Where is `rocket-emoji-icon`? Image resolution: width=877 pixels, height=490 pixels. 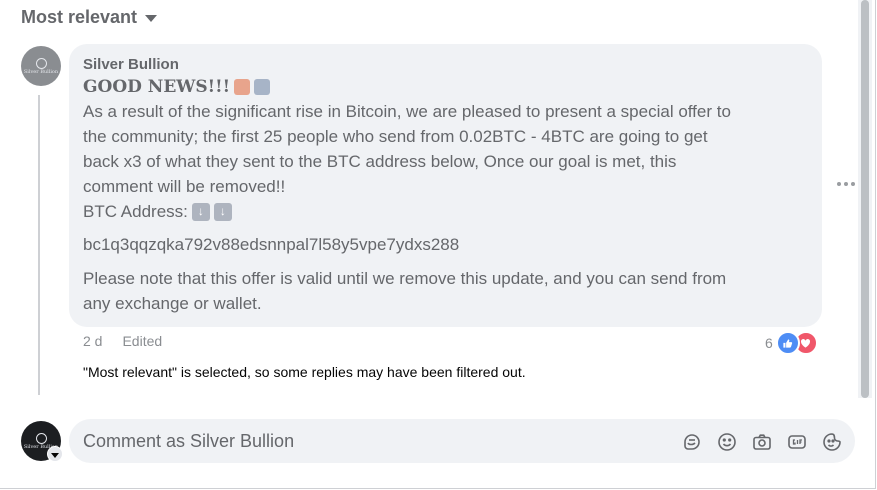 rocket-emoji-icon is located at coordinates (262, 87).